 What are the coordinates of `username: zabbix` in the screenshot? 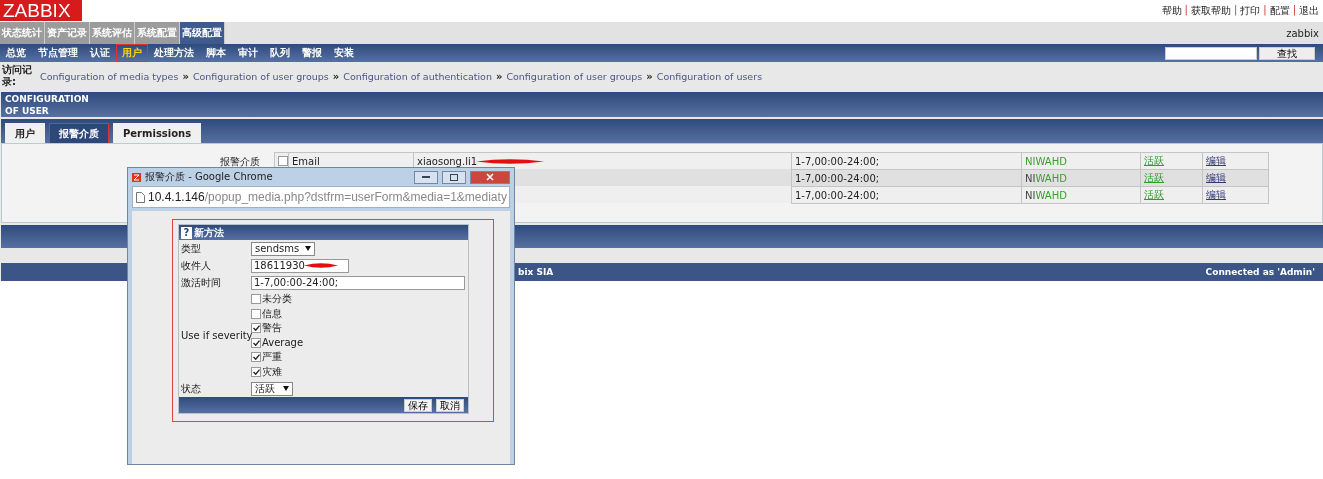 It's located at (1303, 33).